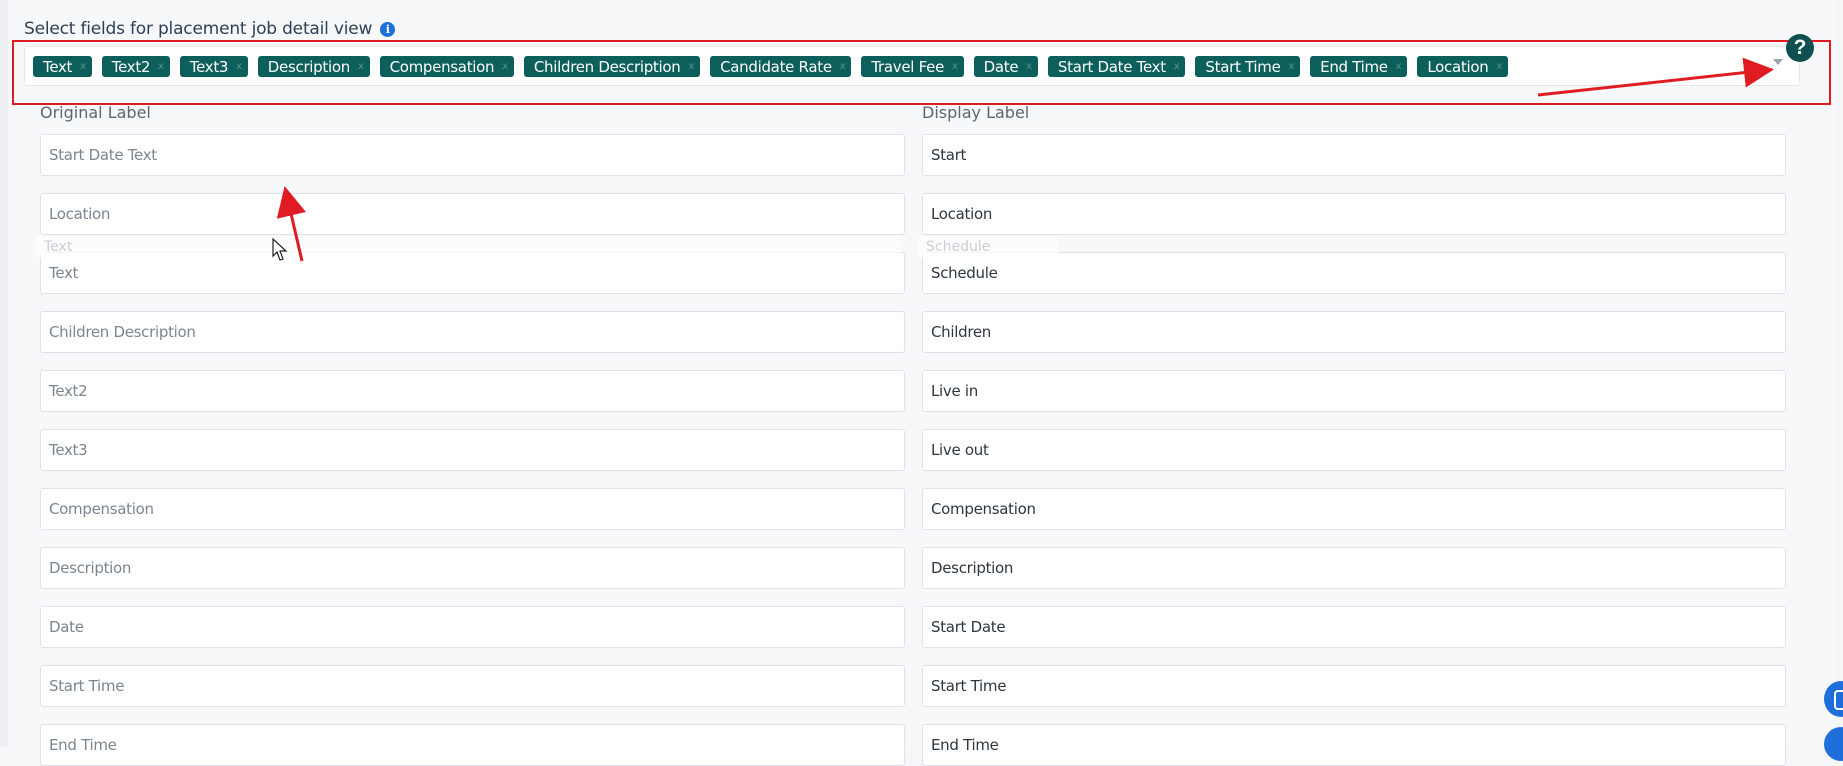  I want to click on field-chip: Children Description x, so click(612, 66).